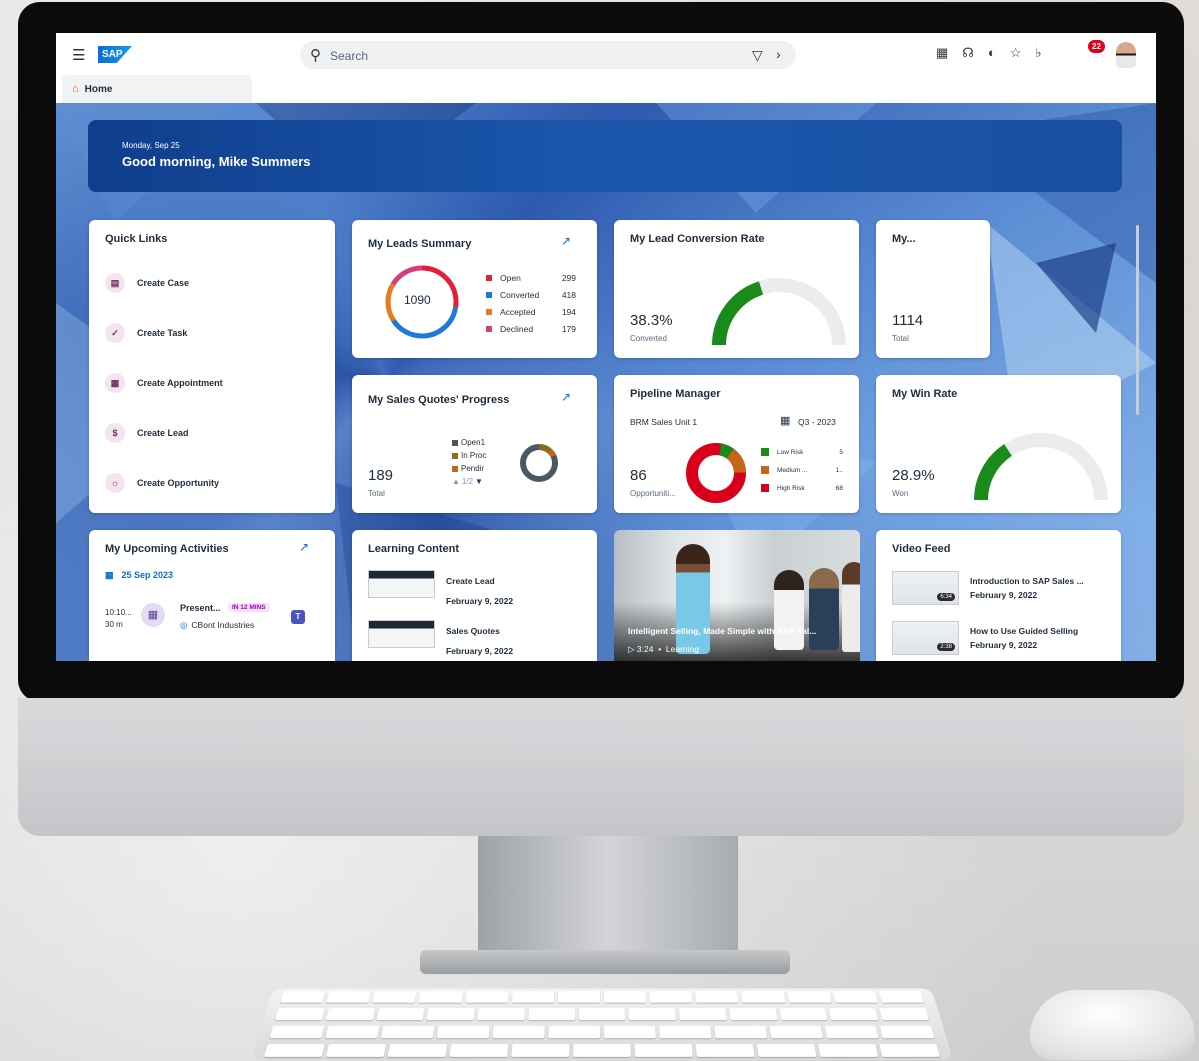 Image resolution: width=1199 pixels, height=1061 pixels. What do you see at coordinates (631, 649) in the screenshot?
I see `play-icon: ▷` at bounding box center [631, 649].